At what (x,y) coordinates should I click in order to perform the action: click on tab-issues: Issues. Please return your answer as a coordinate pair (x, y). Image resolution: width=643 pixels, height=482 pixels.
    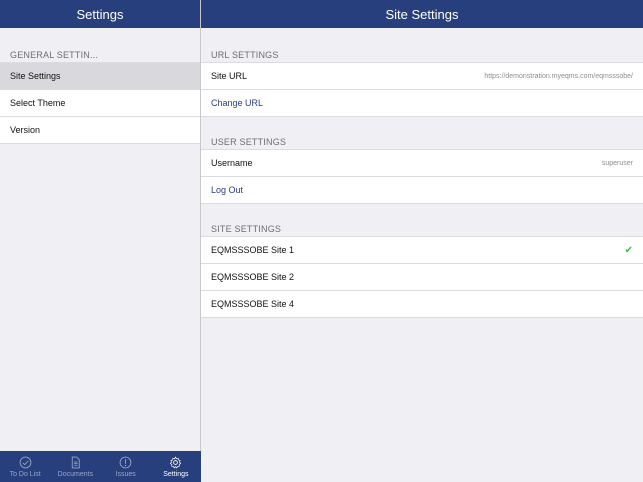
    Looking at the image, I should click on (126, 466).